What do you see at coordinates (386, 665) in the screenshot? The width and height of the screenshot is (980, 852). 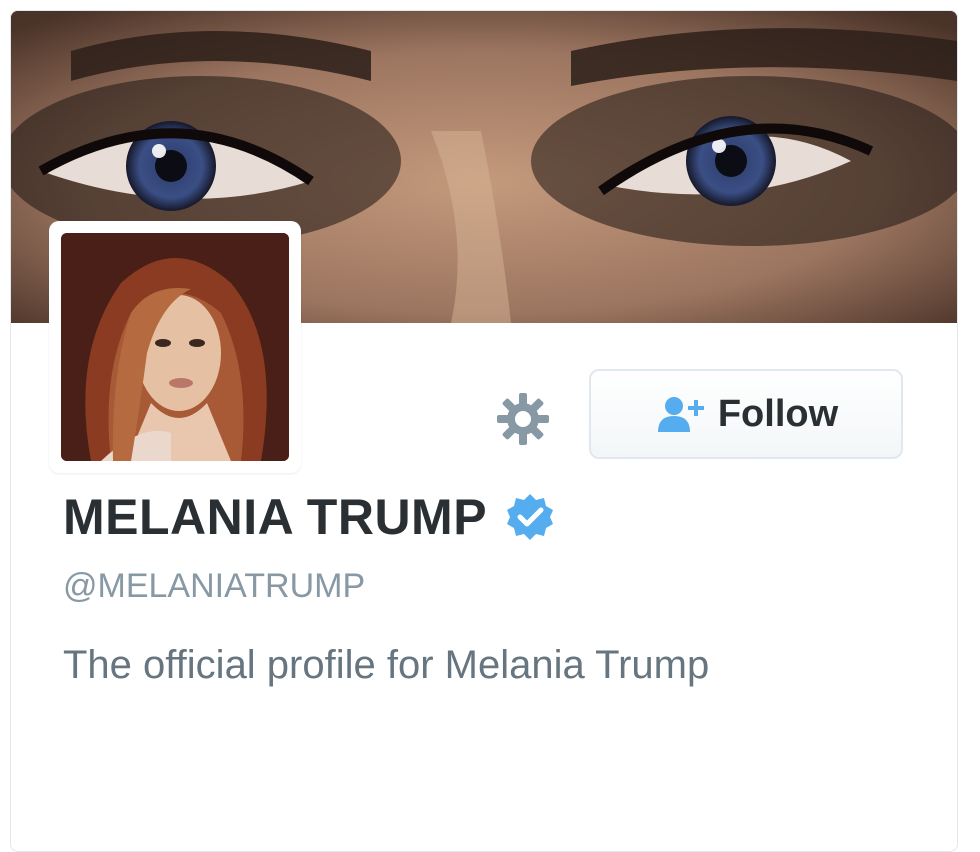 I see `profile-bio: The official profile for Melania Trump` at bounding box center [386, 665].